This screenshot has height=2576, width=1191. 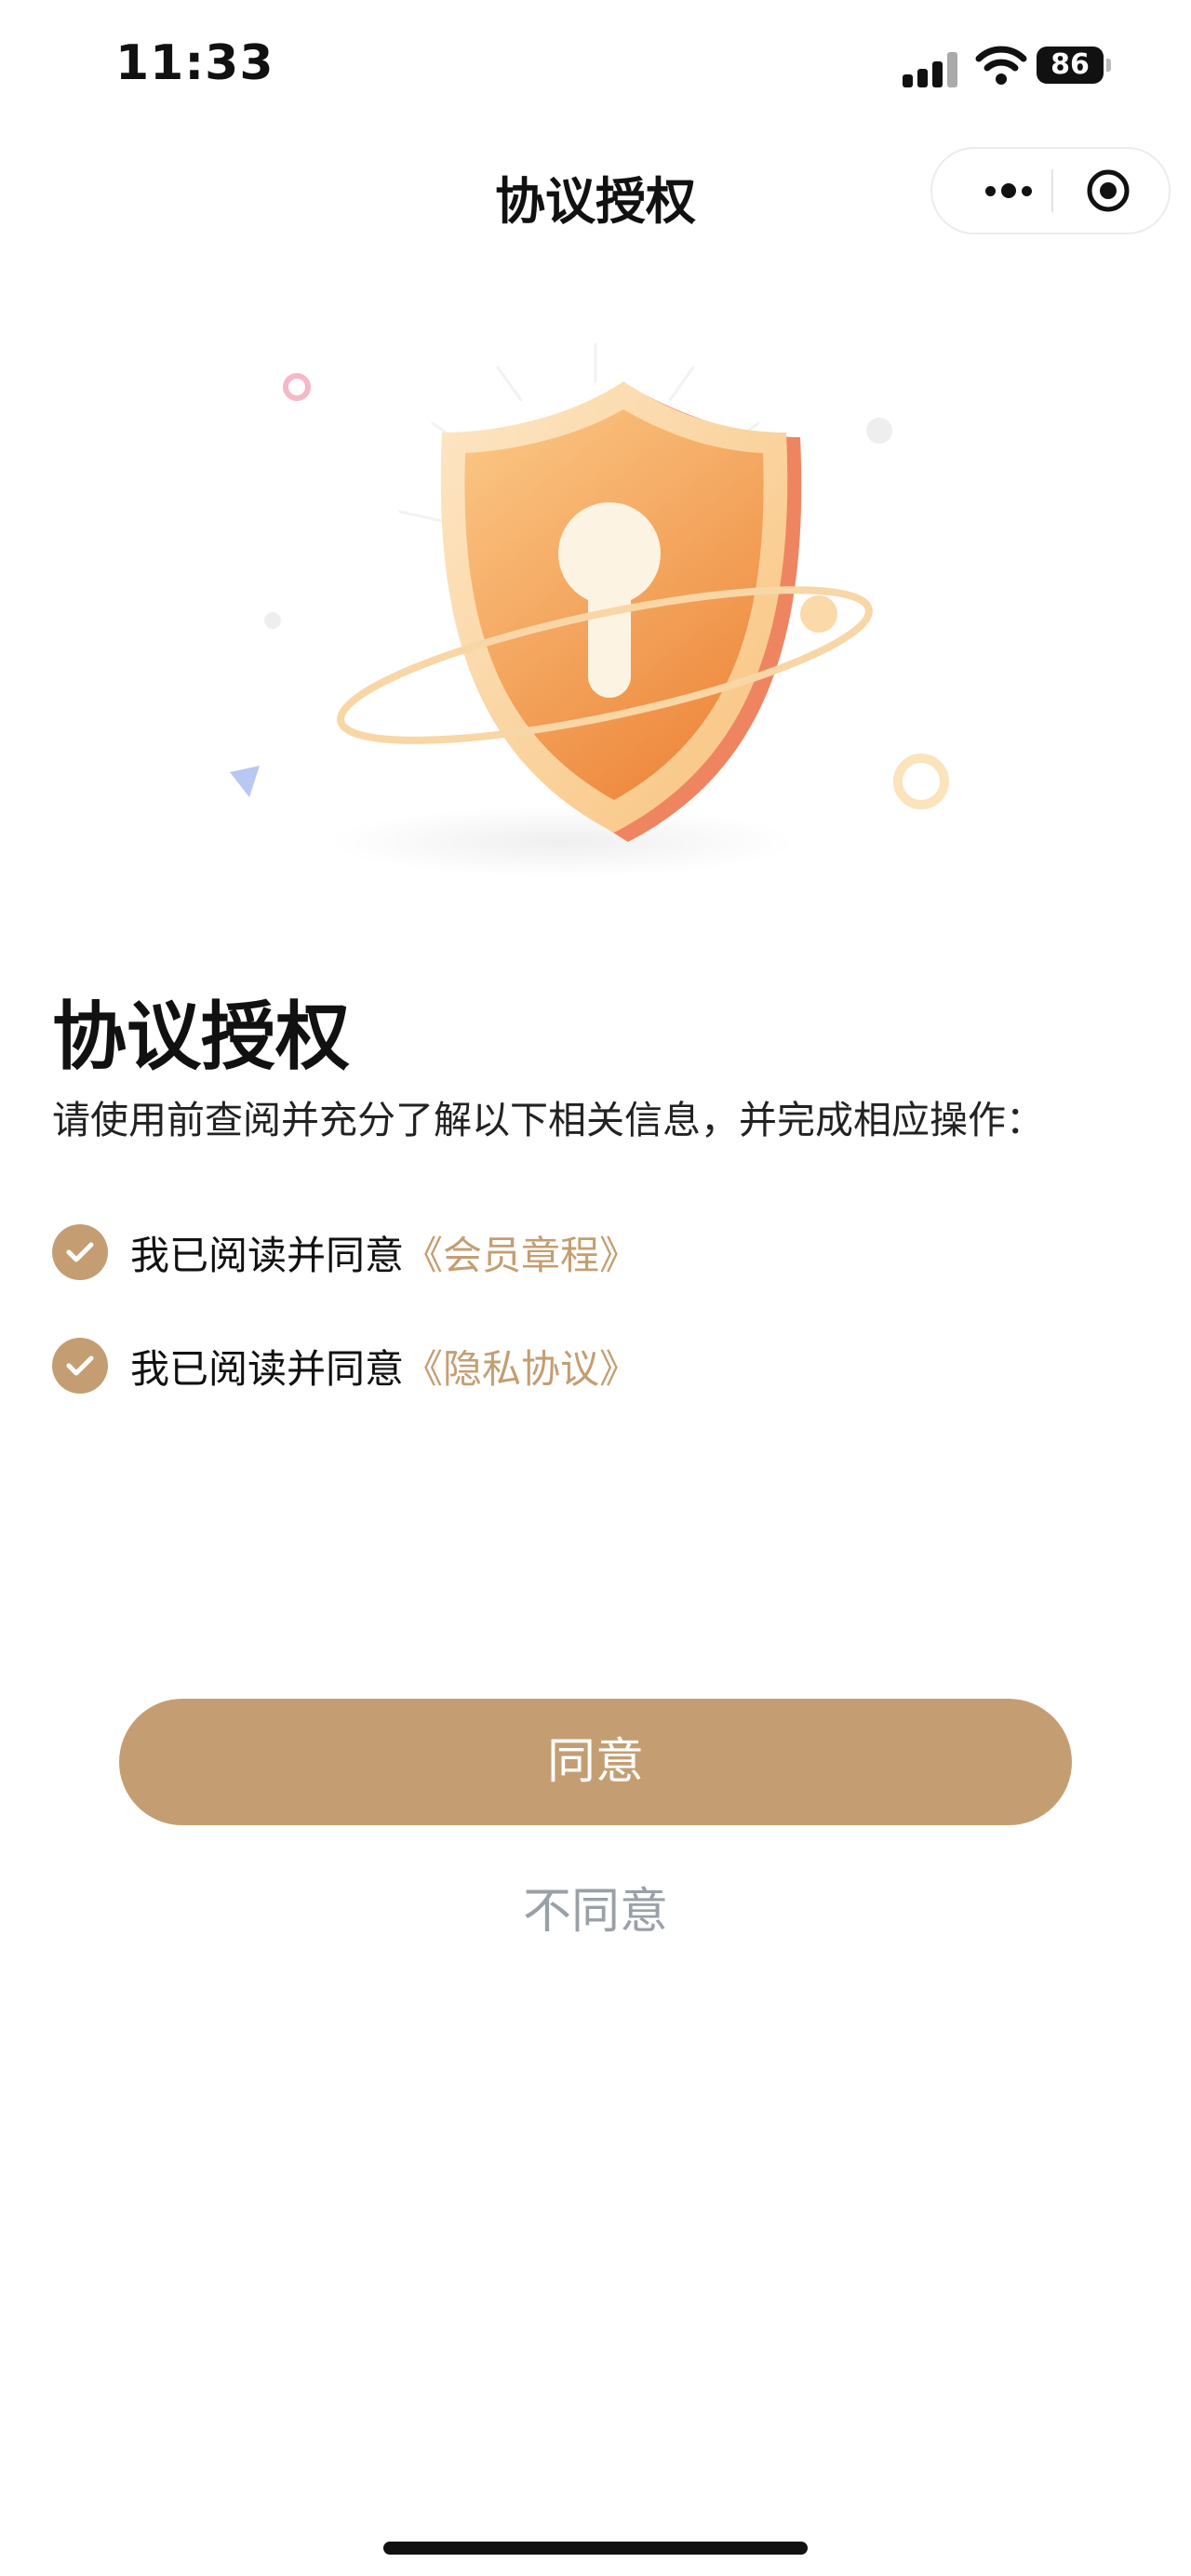 What do you see at coordinates (595, 2548) in the screenshot?
I see `home-indicator` at bounding box center [595, 2548].